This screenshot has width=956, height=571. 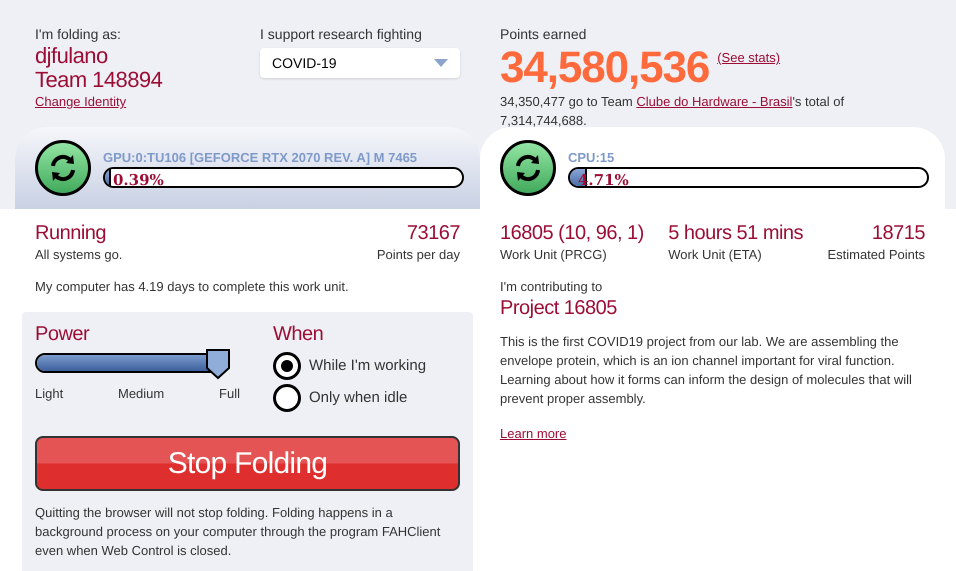 I want to click on change-identity-link: Change Identity, so click(x=80, y=102).